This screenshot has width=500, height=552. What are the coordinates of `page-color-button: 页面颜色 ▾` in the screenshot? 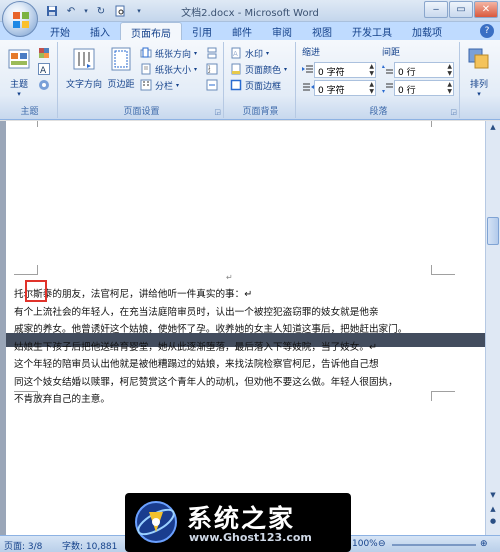 It's located at (258, 69).